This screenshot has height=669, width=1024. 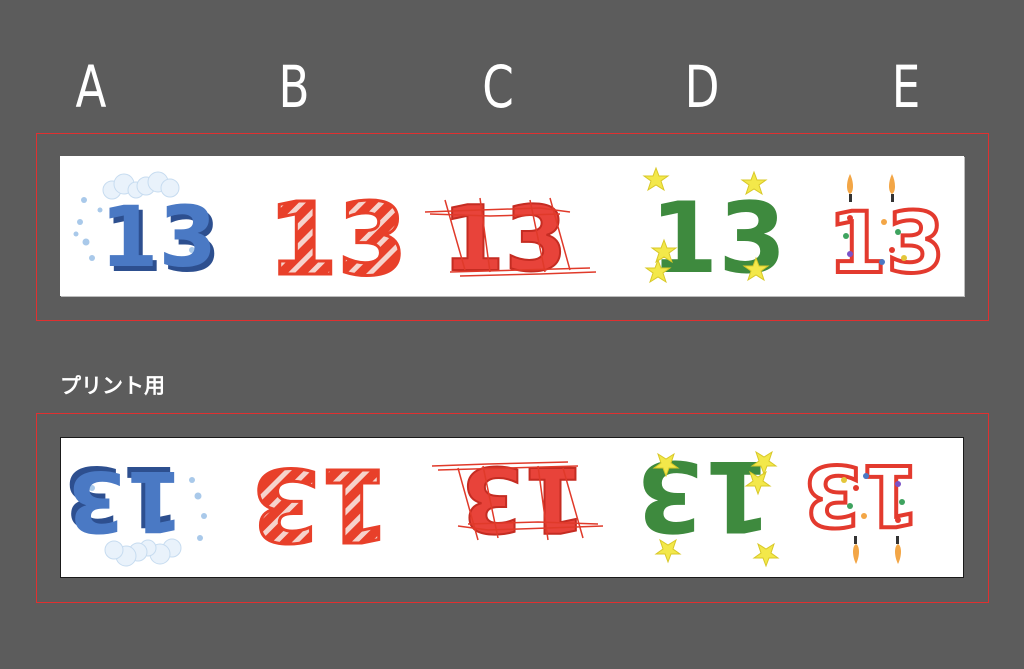 I want to click on candle-13-print-image: 13, so click(x=861, y=504).